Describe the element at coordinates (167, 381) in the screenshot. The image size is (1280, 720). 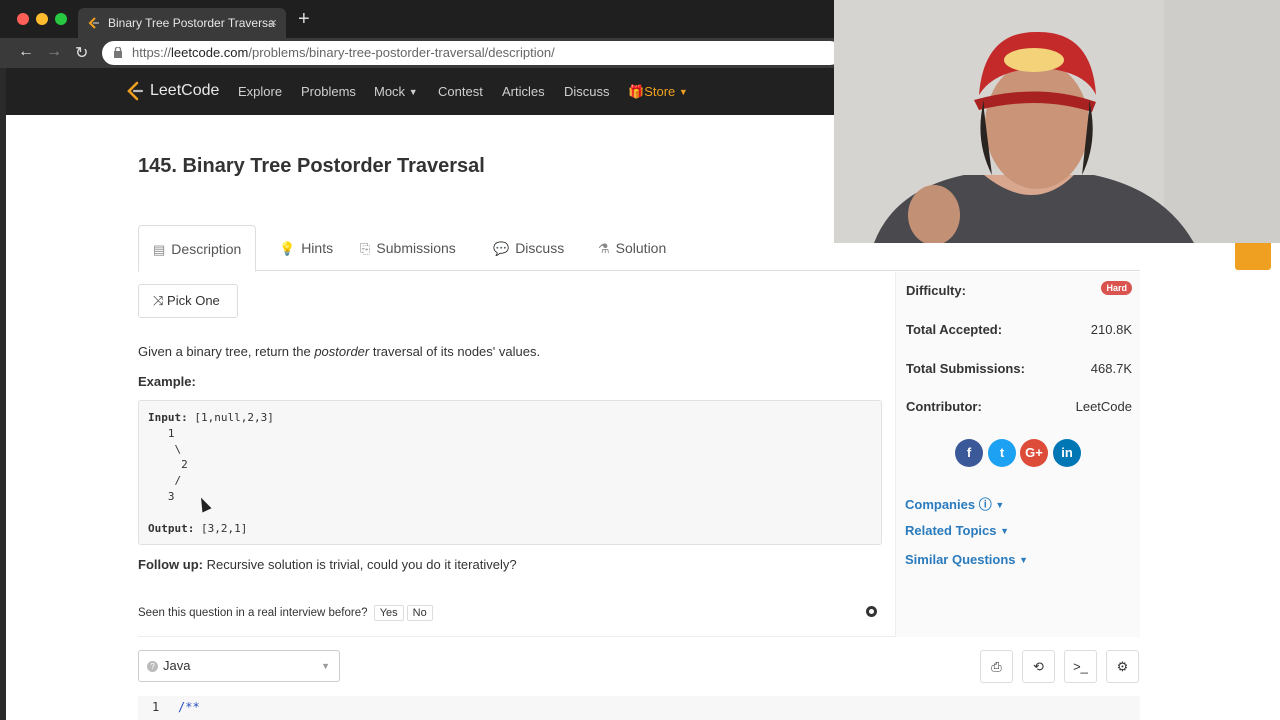
I see `example-heading: Example:` at that location.